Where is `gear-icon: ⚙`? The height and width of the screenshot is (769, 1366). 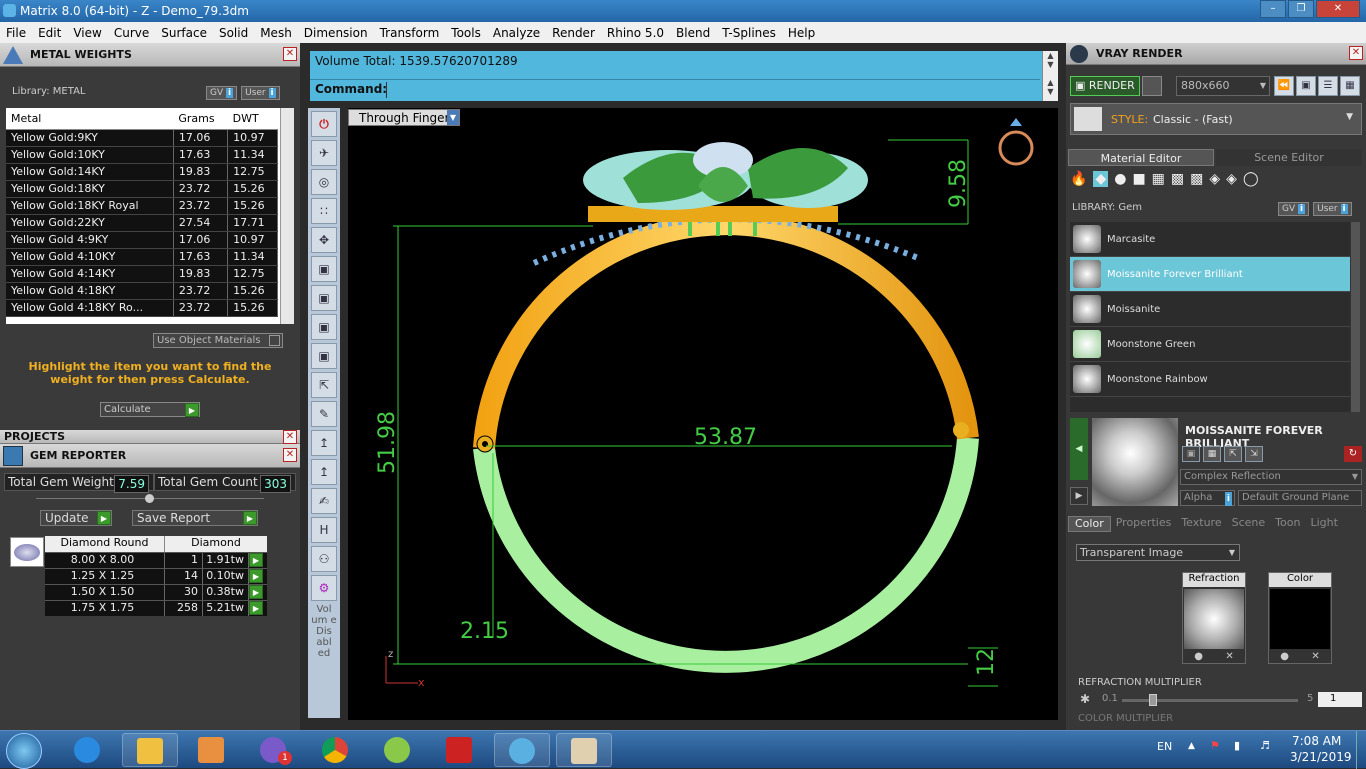 gear-icon: ⚙ is located at coordinates (324, 588).